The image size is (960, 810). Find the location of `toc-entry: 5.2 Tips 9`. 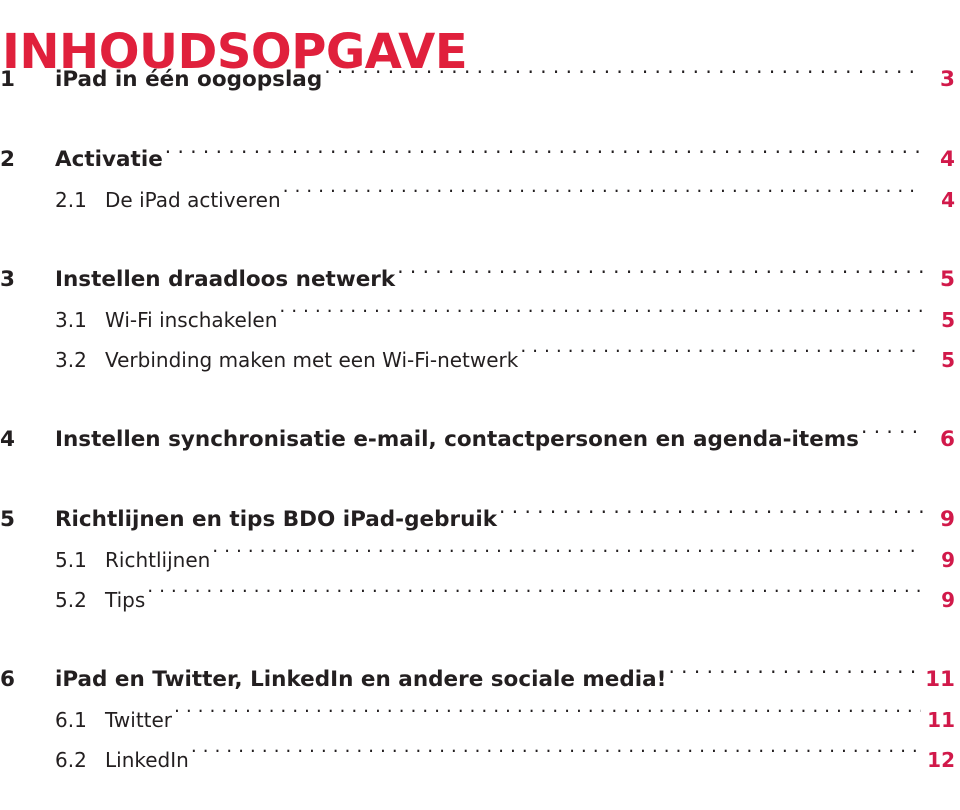

toc-entry: 5.2 Tips 9 is located at coordinates (477, 600).